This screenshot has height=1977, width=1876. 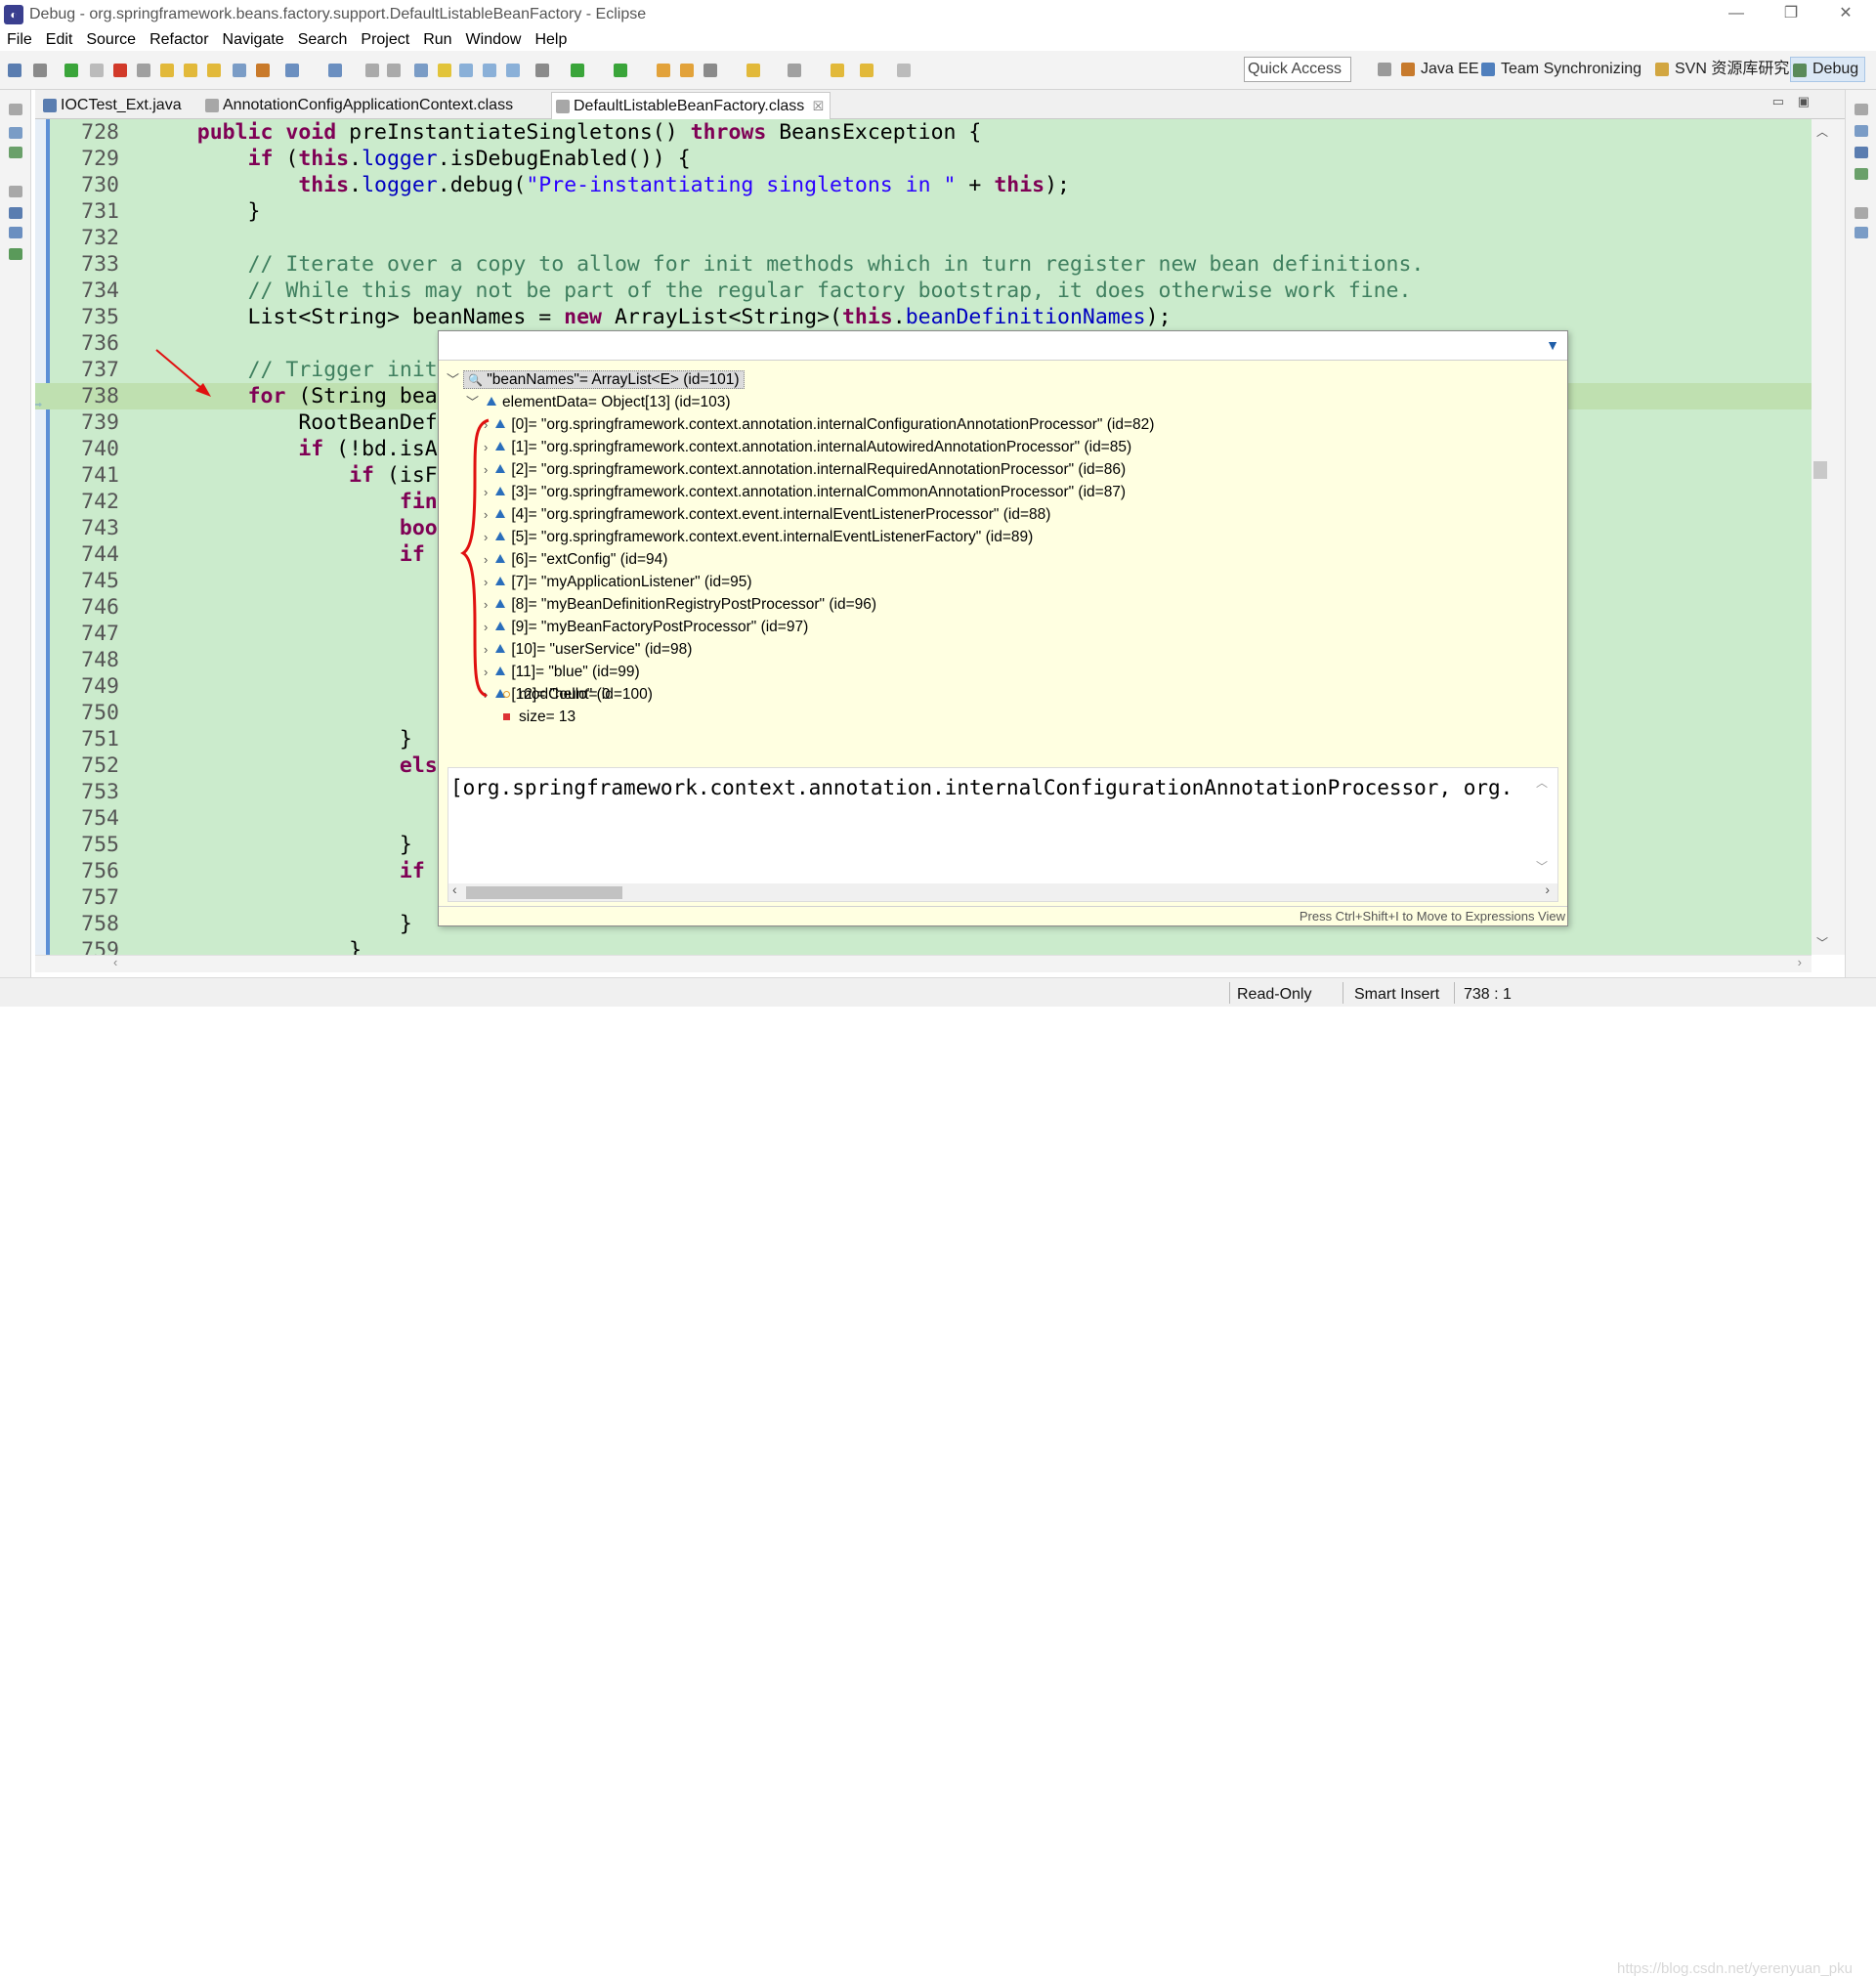 I want to click on menu-run: Run, so click(x=437, y=40).